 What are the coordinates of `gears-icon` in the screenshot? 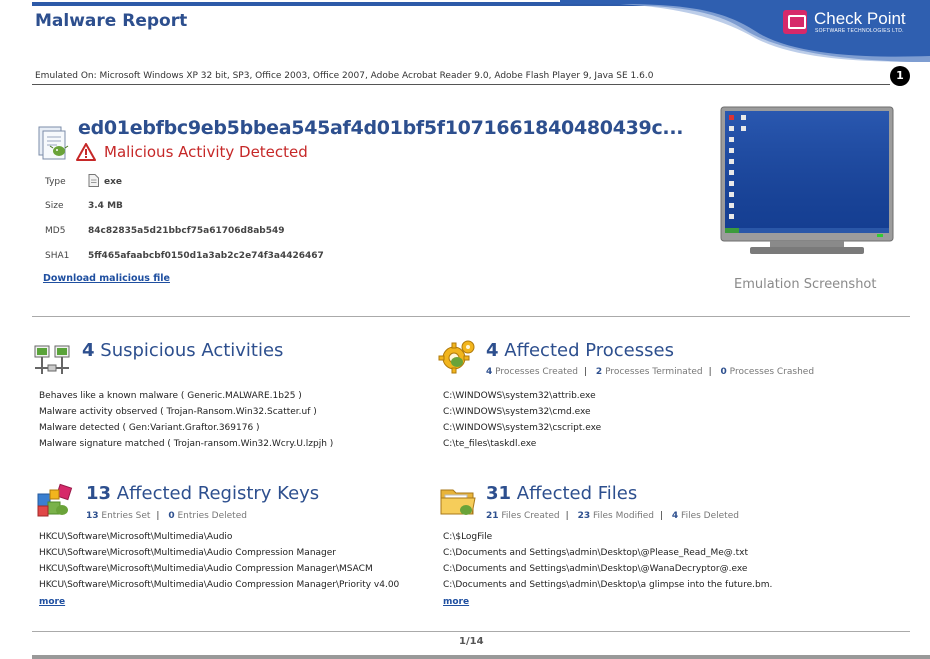 It's located at (456, 357).